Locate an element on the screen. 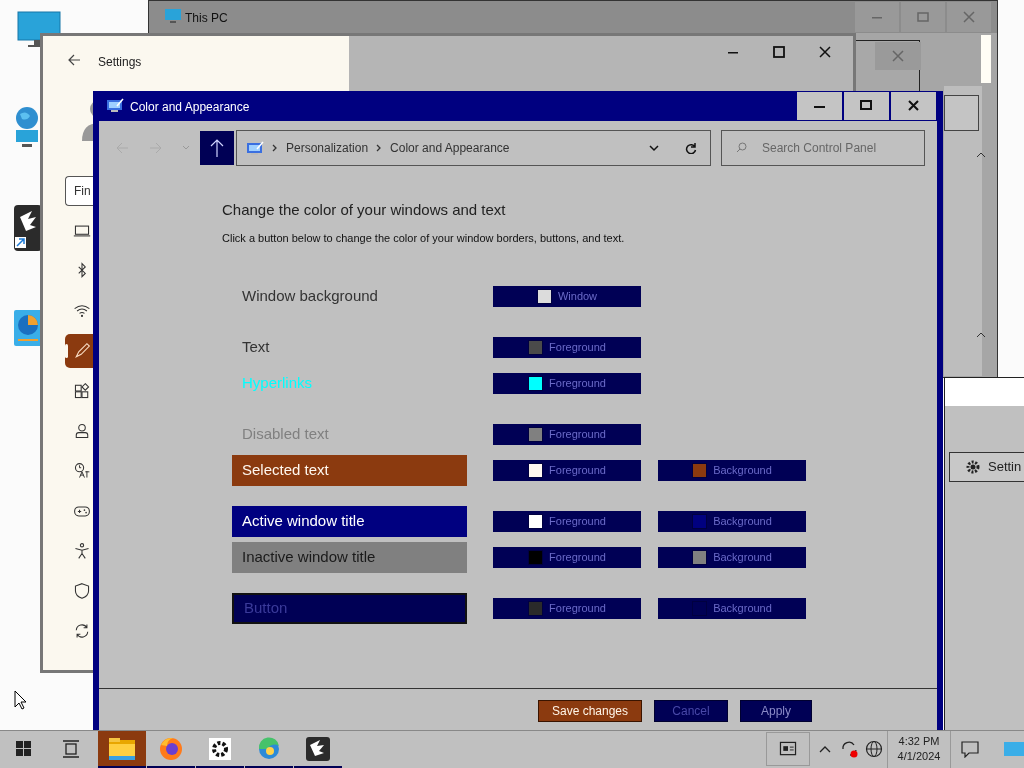 This screenshot has height=768, width=1024. news-icon is located at coordinates (788, 749).